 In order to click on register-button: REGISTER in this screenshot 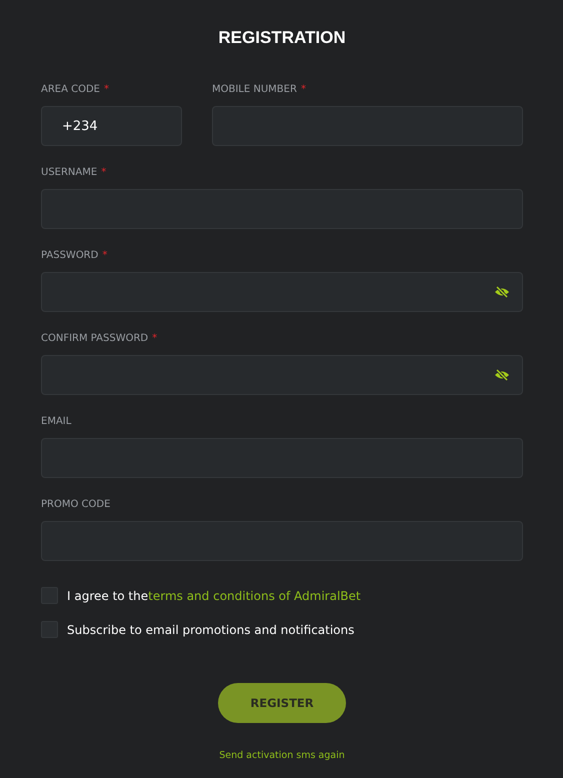, I will do `click(282, 703)`.